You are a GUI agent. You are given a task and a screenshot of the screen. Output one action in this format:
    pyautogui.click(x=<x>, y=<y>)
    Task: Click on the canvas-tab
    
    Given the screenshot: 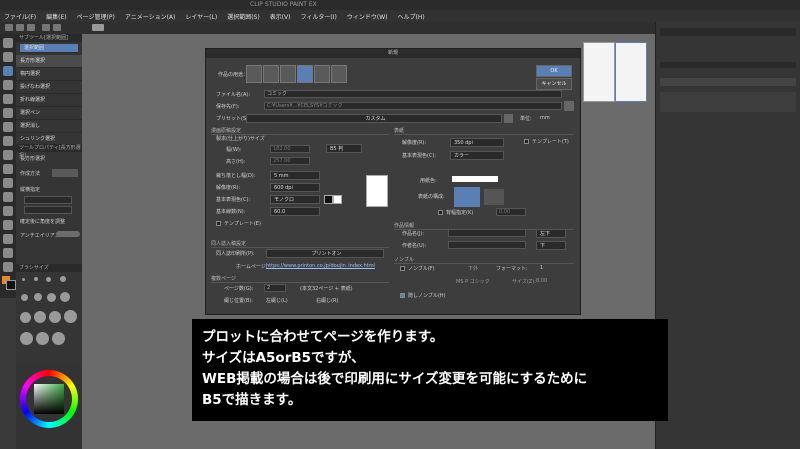 What is the action you would take?
    pyautogui.click(x=98, y=27)
    